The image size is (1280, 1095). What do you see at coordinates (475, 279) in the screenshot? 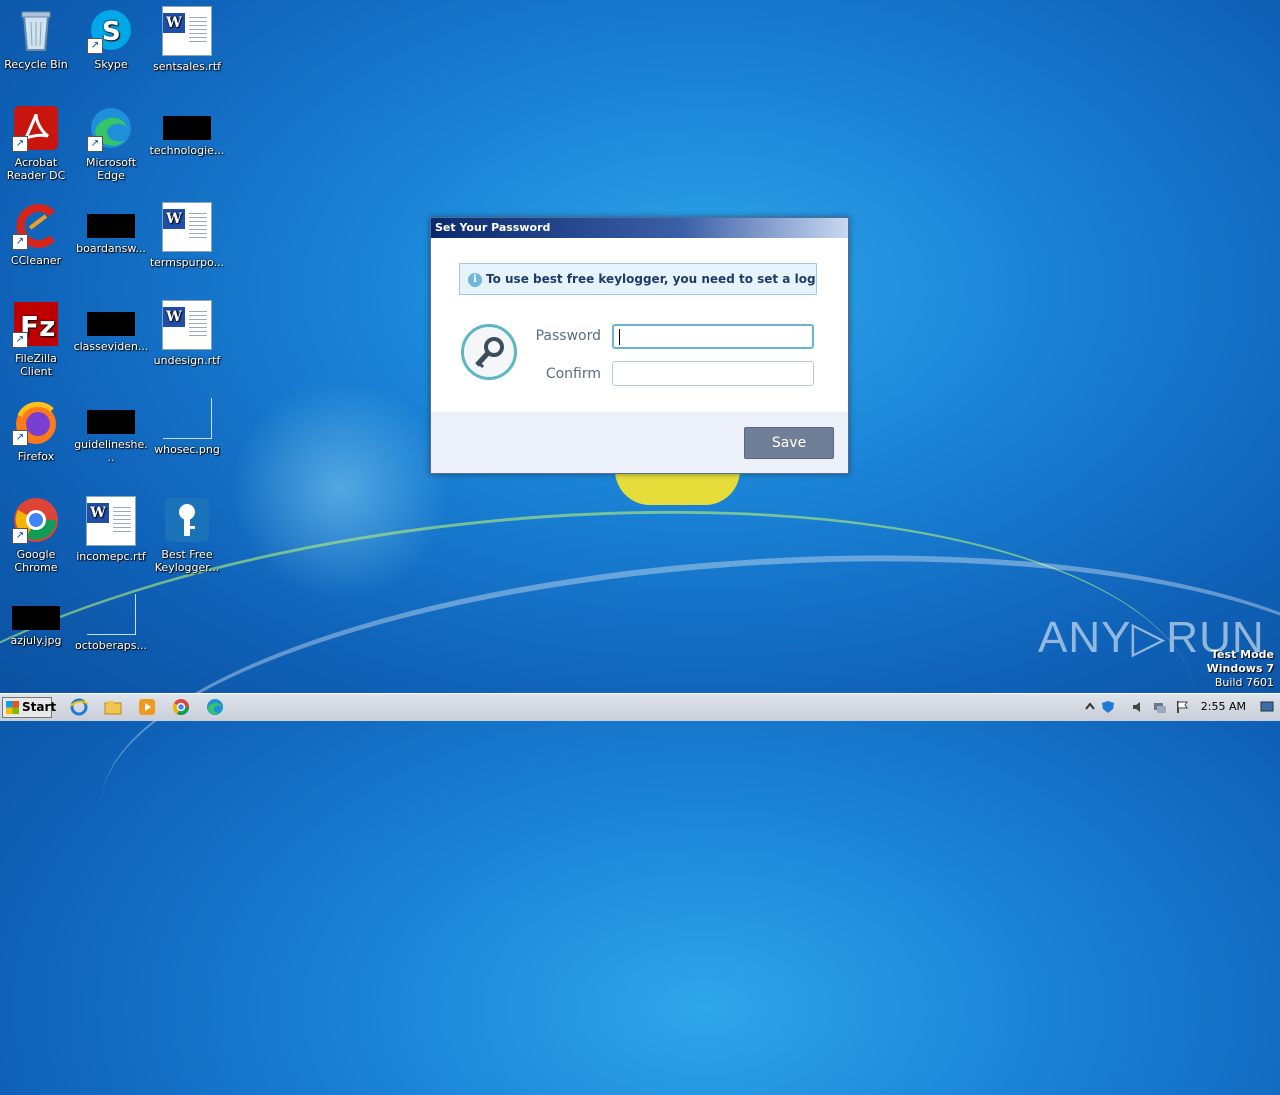
I see `info-icon: i` at bounding box center [475, 279].